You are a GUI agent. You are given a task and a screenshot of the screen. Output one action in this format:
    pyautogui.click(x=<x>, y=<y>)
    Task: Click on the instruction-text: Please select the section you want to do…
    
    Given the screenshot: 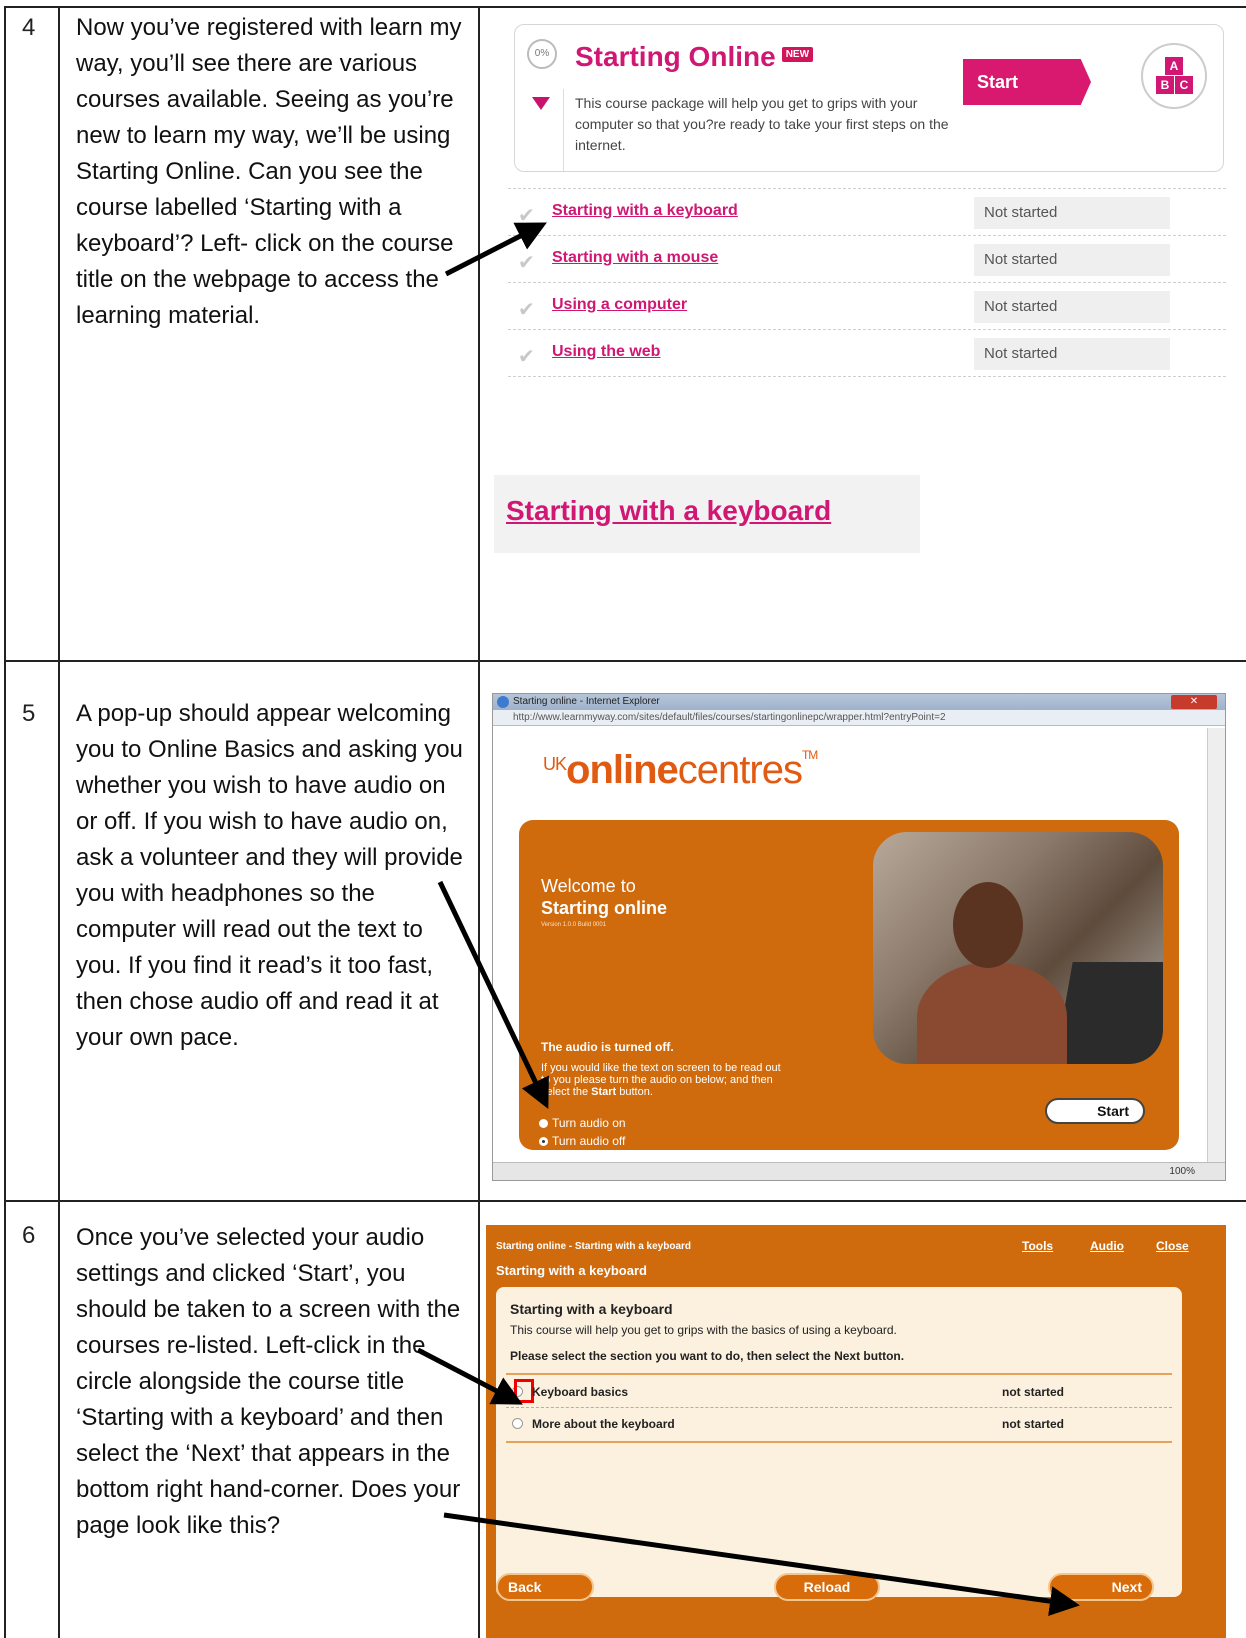 What is the action you would take?
    pyautogui.click(x=707, y=1356)
    